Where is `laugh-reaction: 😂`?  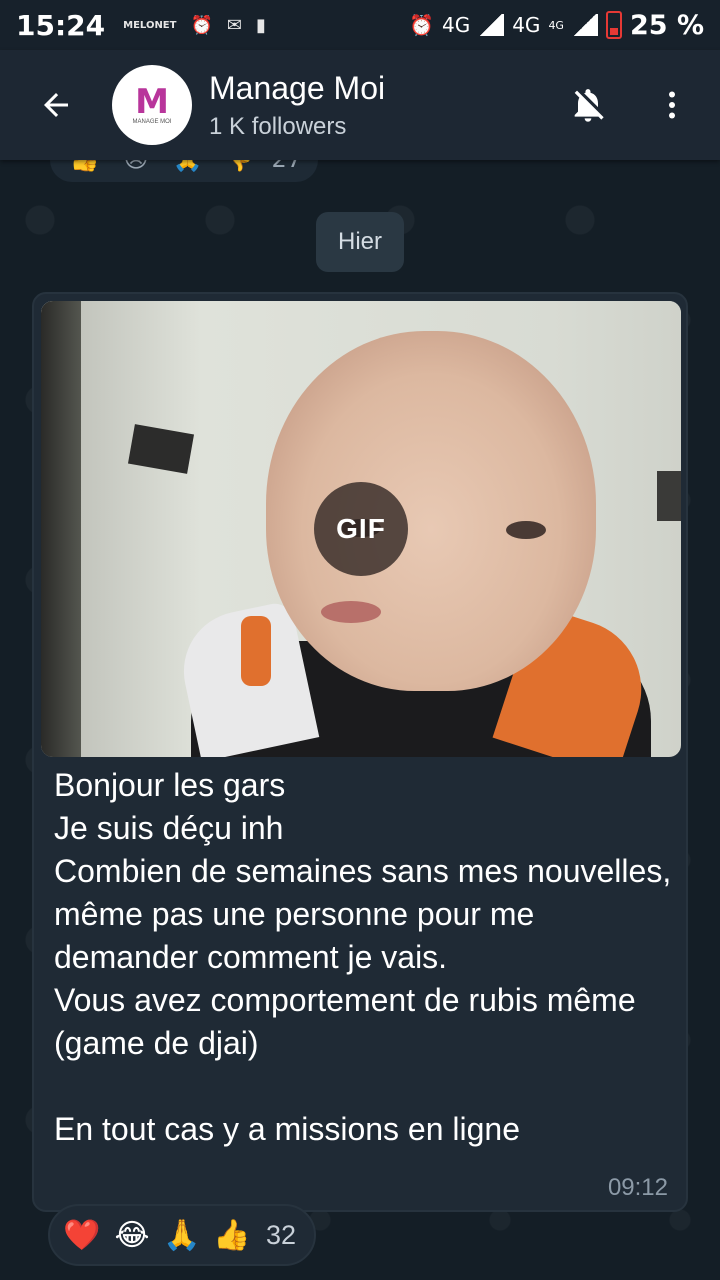 laugh-reaction: 😂 is located at coordinates (132, 1235).